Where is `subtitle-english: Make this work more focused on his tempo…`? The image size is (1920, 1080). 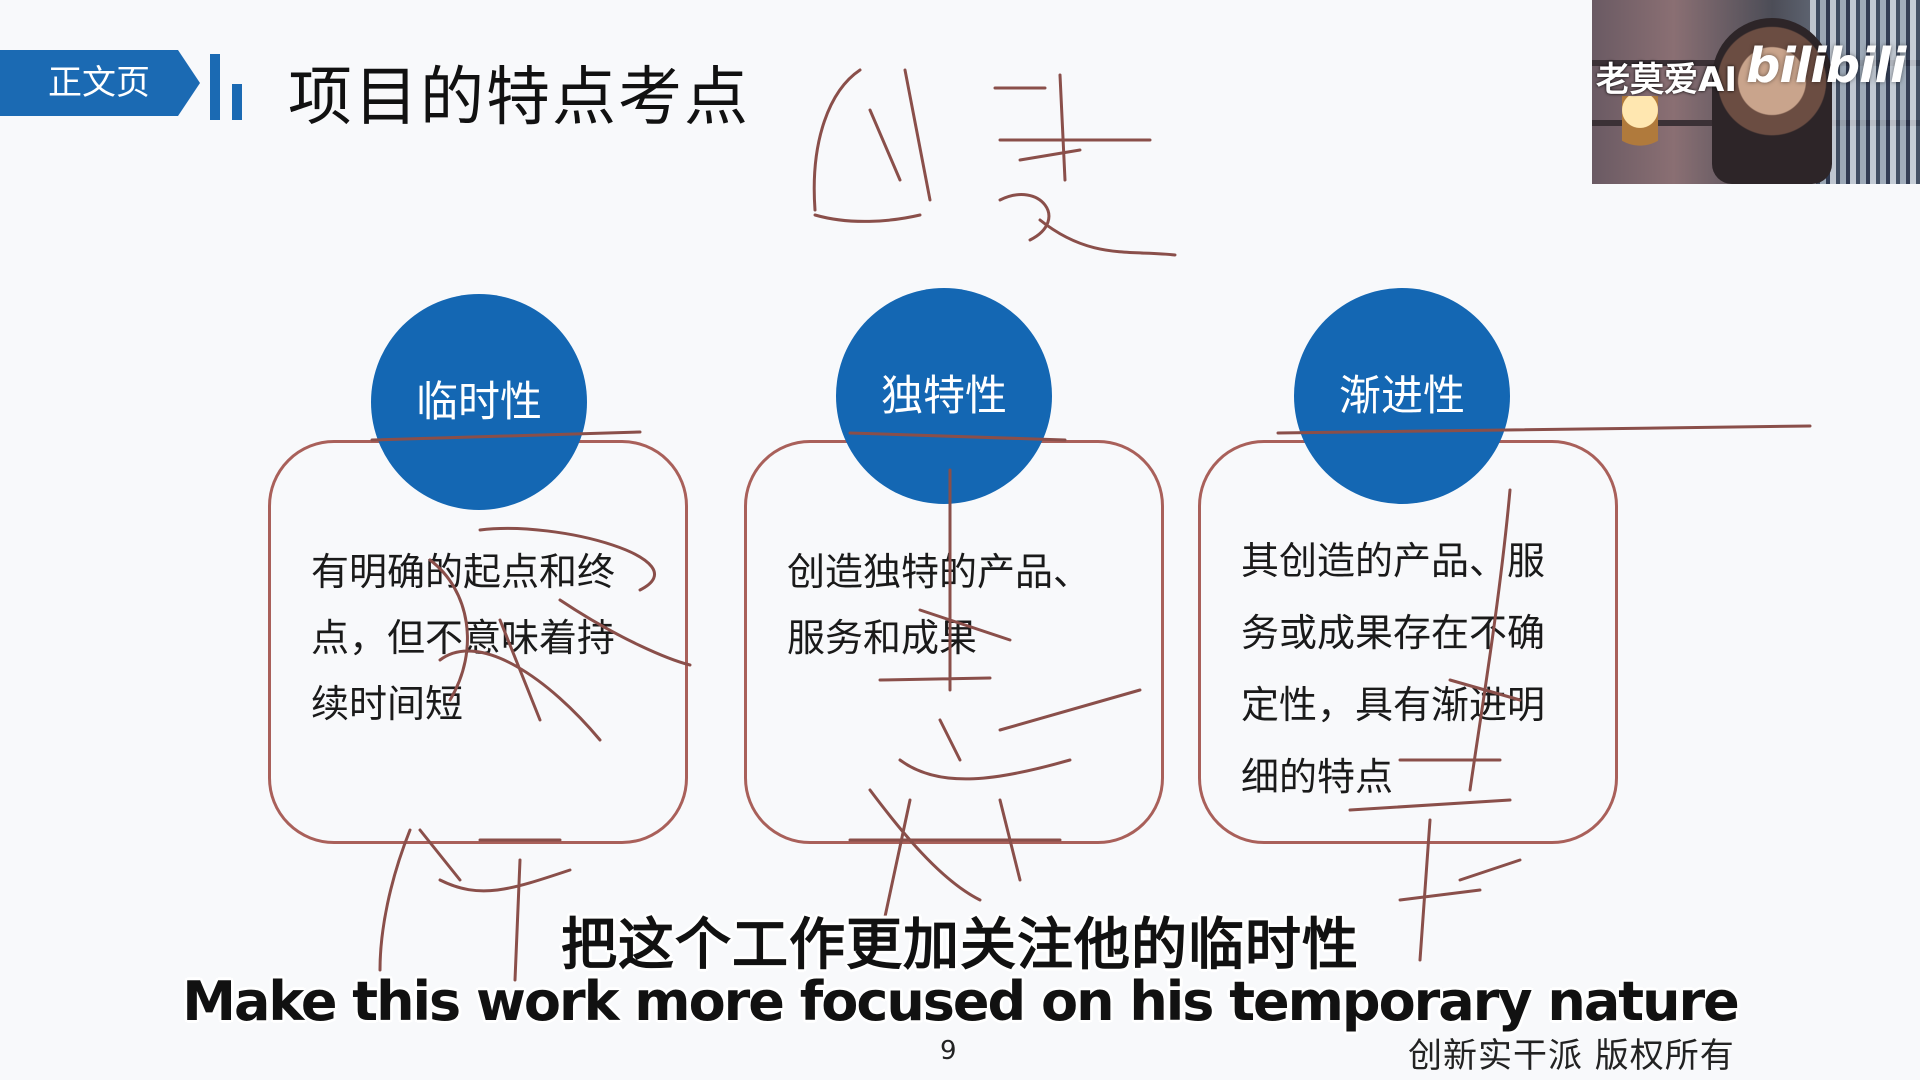
subtitle-english: Make this work more focused on his tempo… is located at coordinates (961, 1001).